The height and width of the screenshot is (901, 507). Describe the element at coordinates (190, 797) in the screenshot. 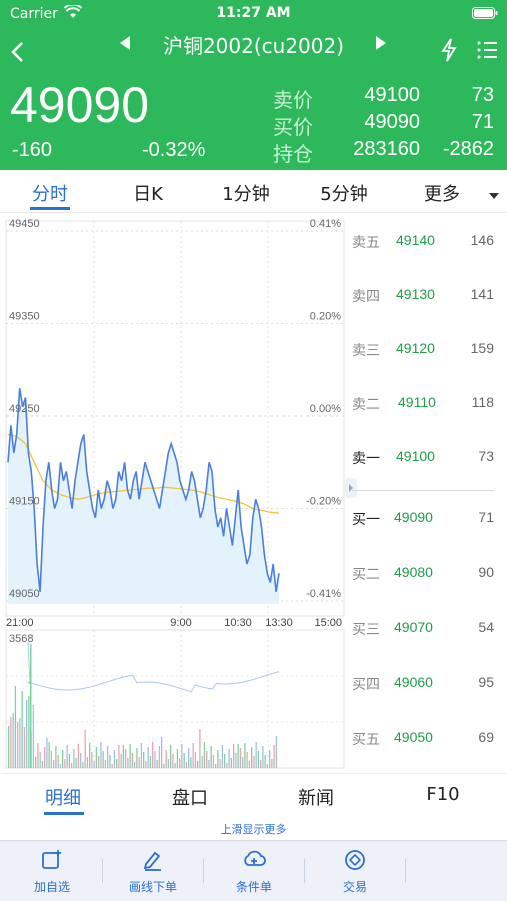

I see `tab-order-book: 盘口` at that location.